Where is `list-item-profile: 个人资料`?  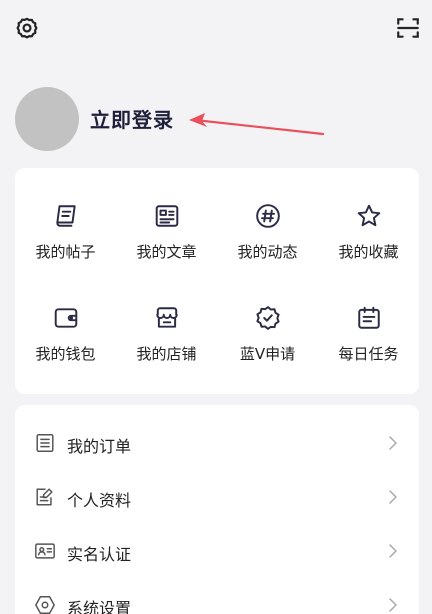 list-item-profile: 个人资料 is located at coordinates (217, 498).